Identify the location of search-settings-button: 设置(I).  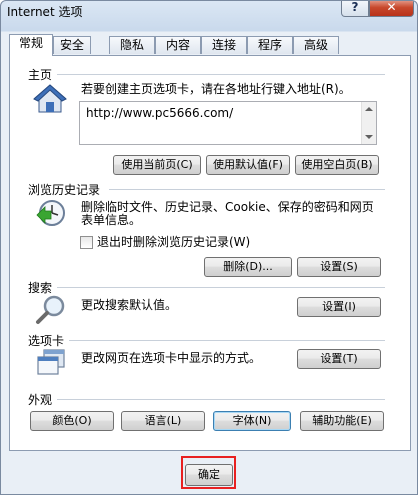
(339, 307).